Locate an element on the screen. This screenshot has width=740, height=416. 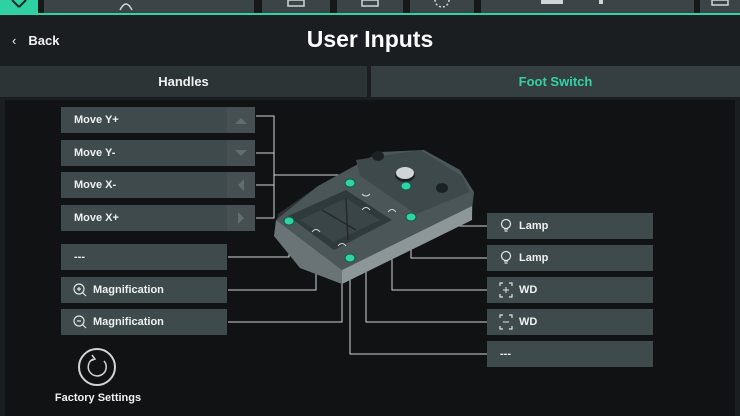
wd-button-1: WD is located at coordinates (570, 290).